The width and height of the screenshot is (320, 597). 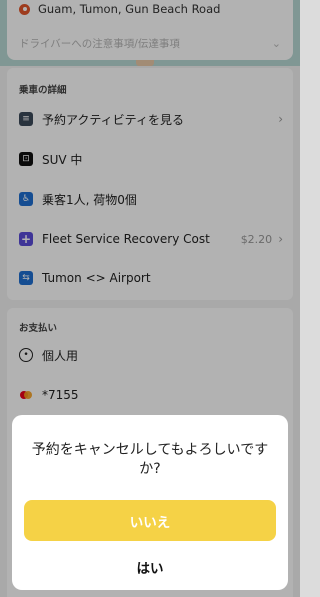 What do you see at coordinates (150, 567) in the screenshot?
I see `yes-button: はい` at bounding box center [150, 567].